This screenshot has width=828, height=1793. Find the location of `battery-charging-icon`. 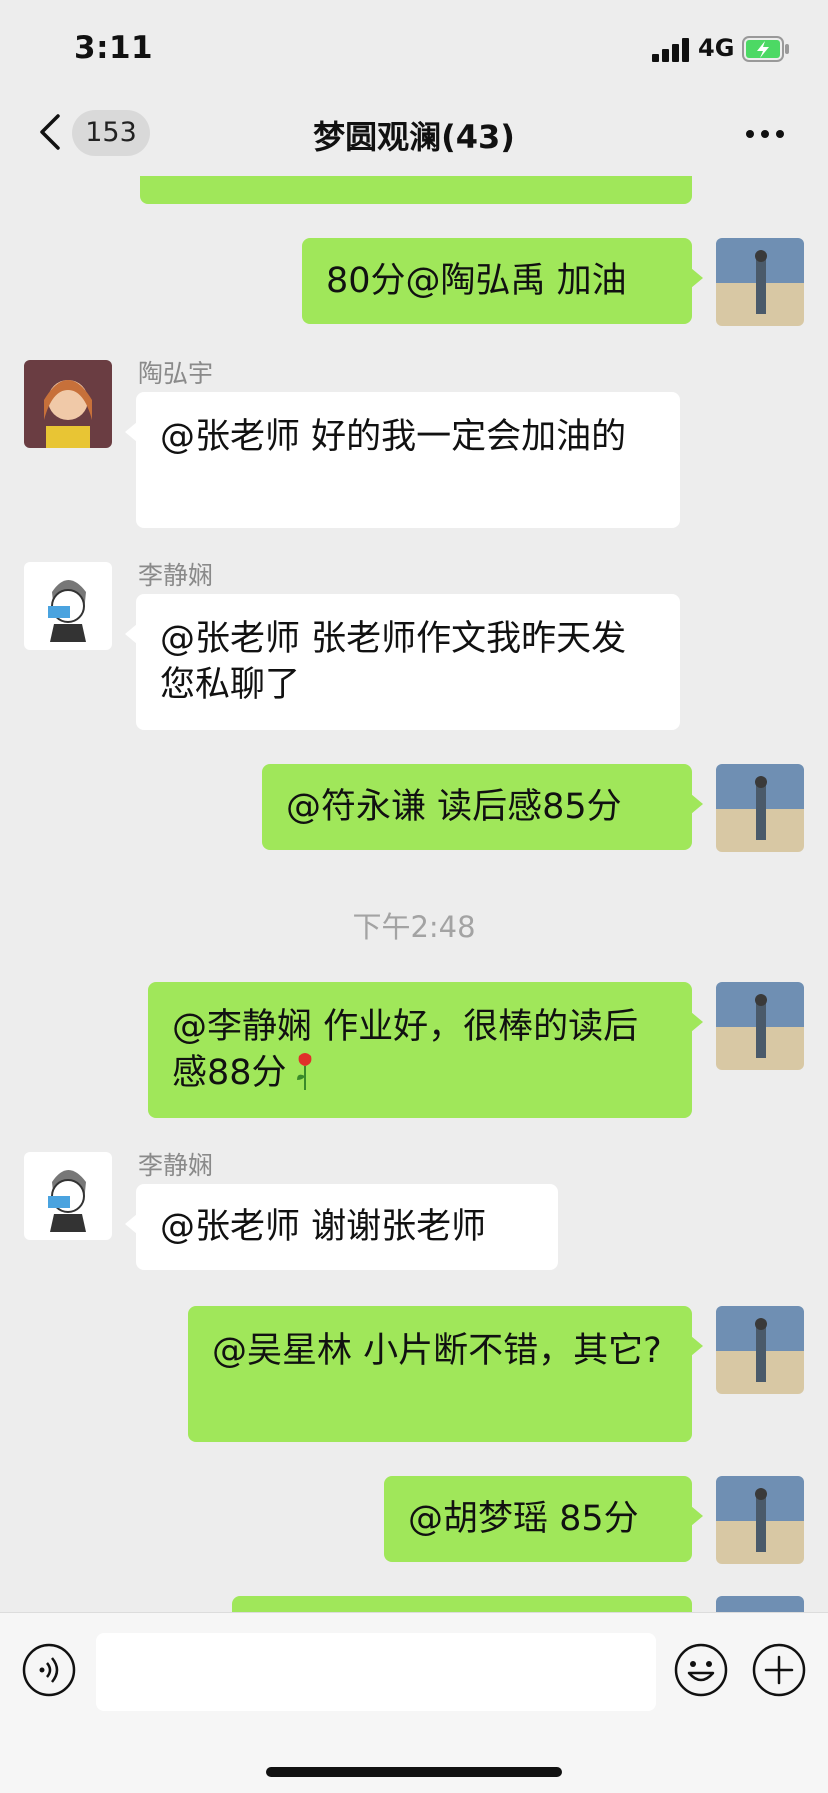

battery-charging-icon is located at coordinates (766, 49).